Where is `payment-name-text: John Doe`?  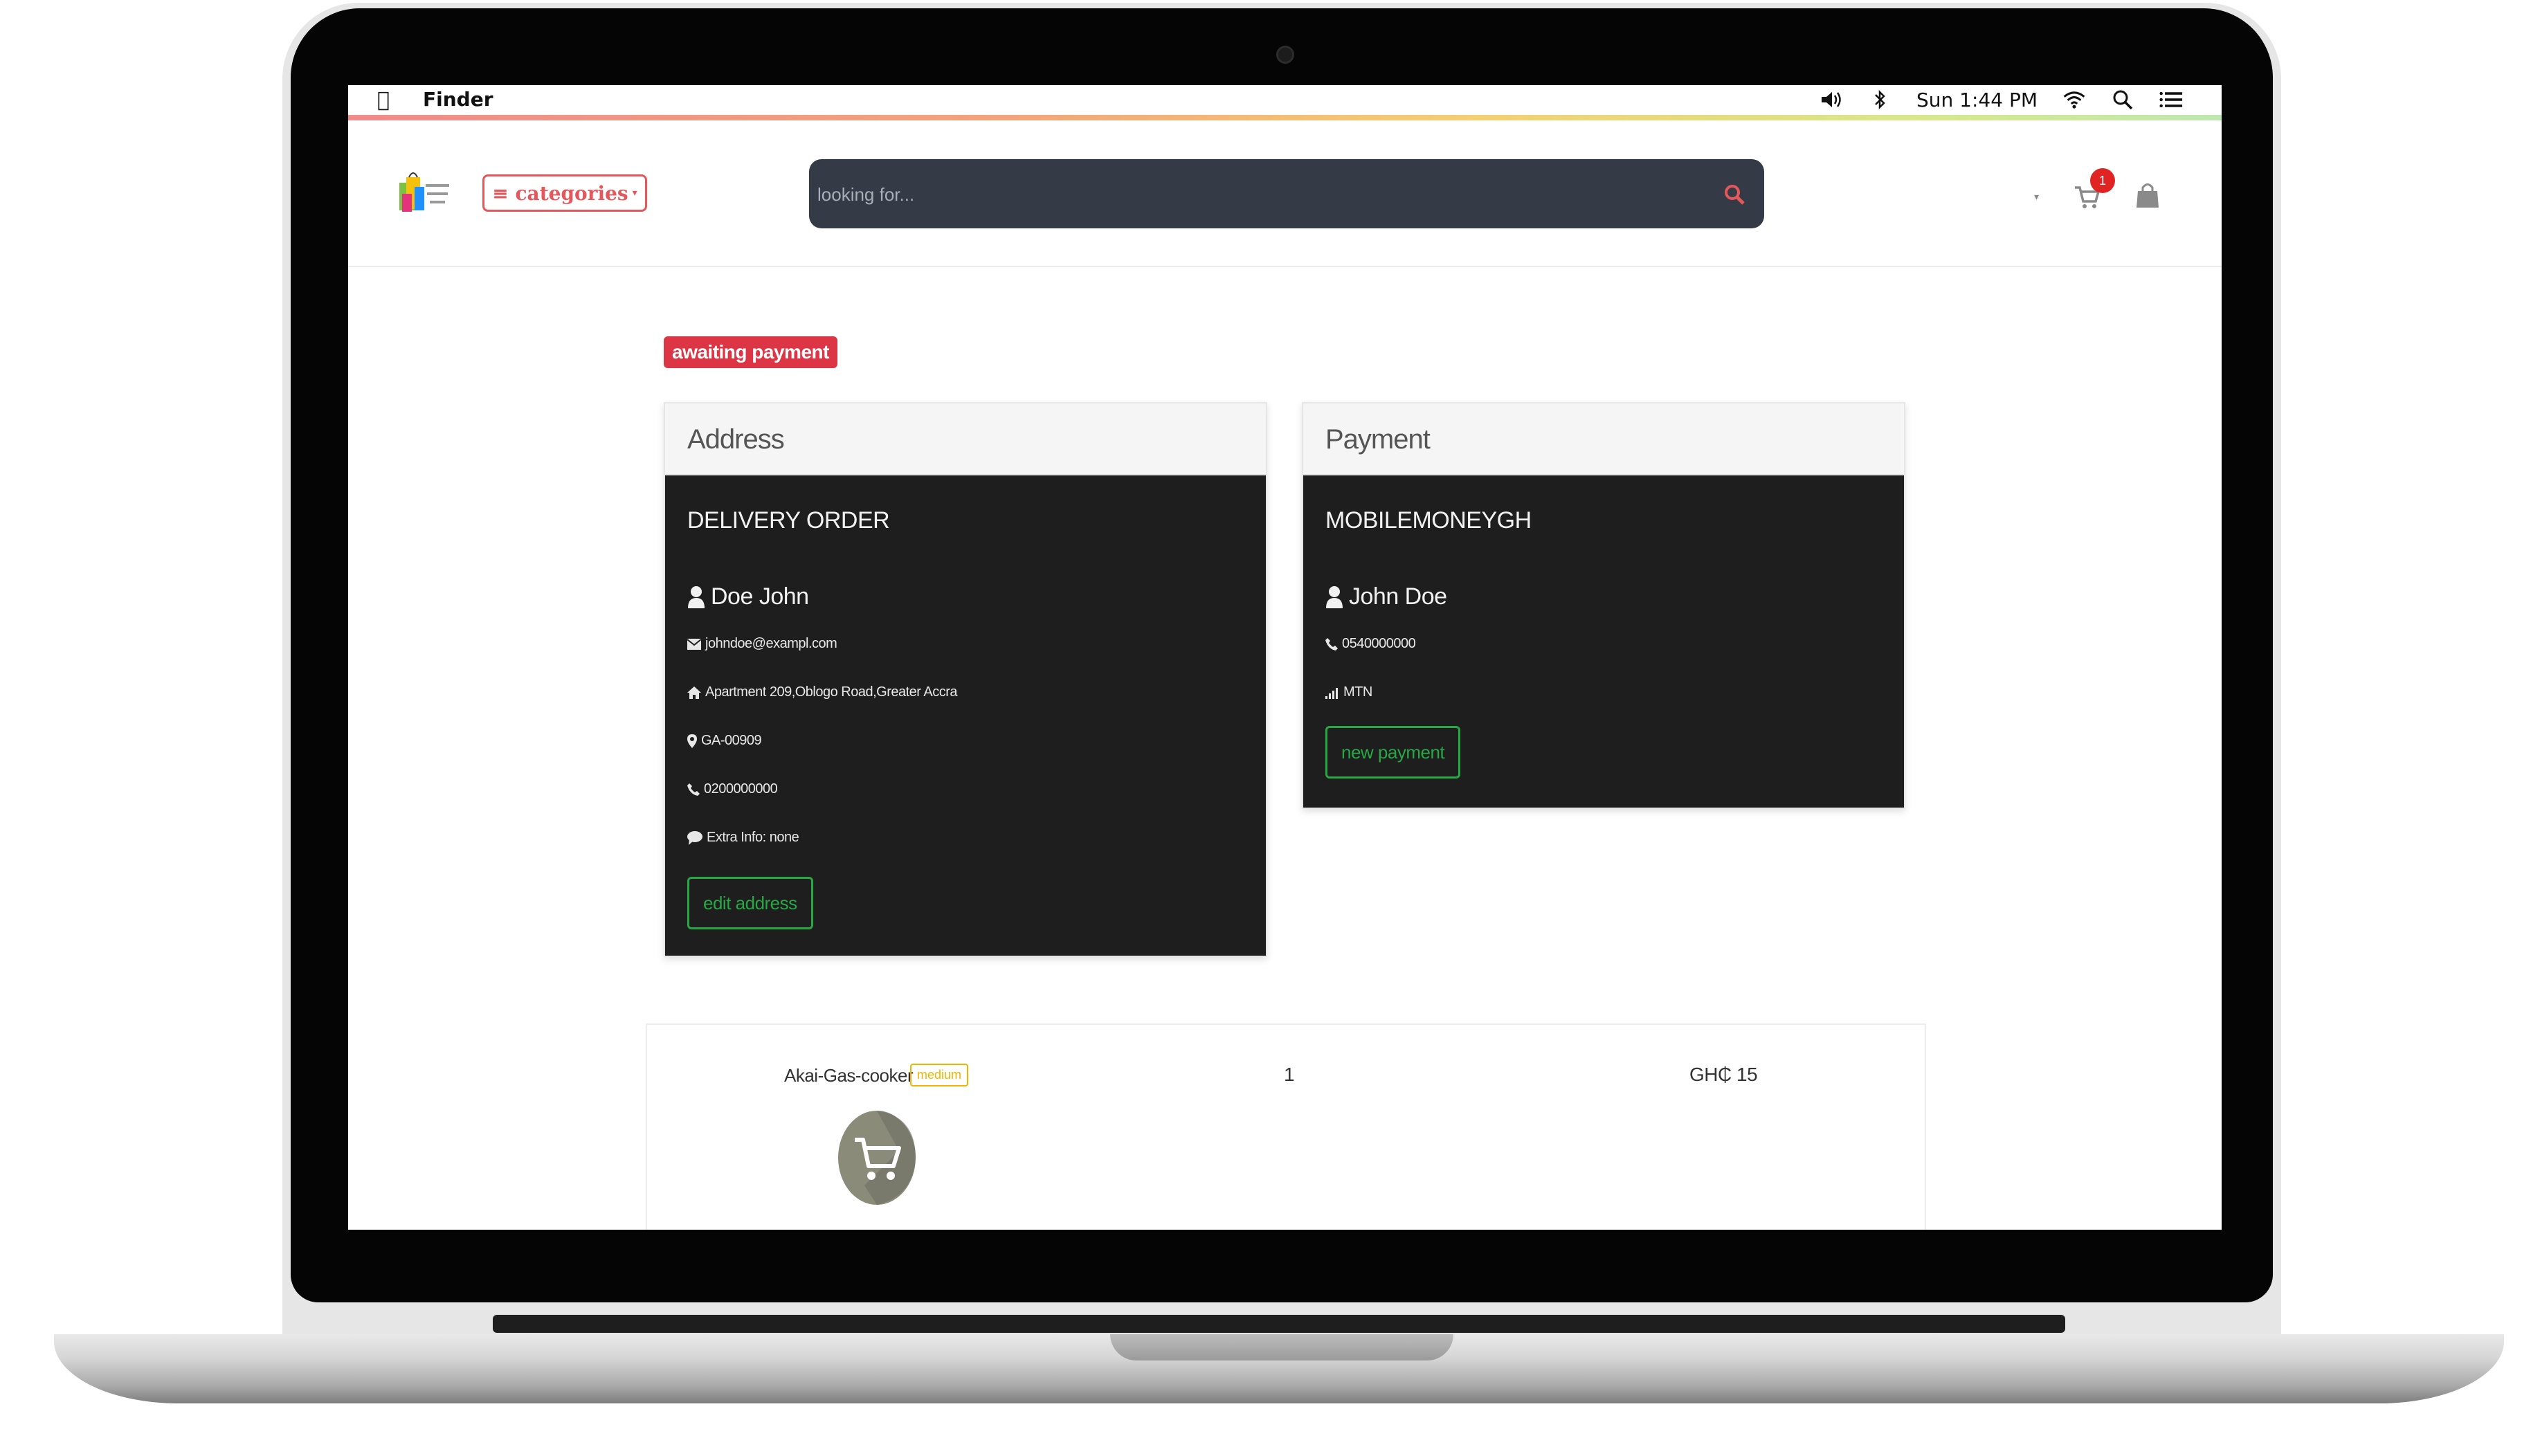 payment-name-text: John Doe is located at coordinates (1398, 596).